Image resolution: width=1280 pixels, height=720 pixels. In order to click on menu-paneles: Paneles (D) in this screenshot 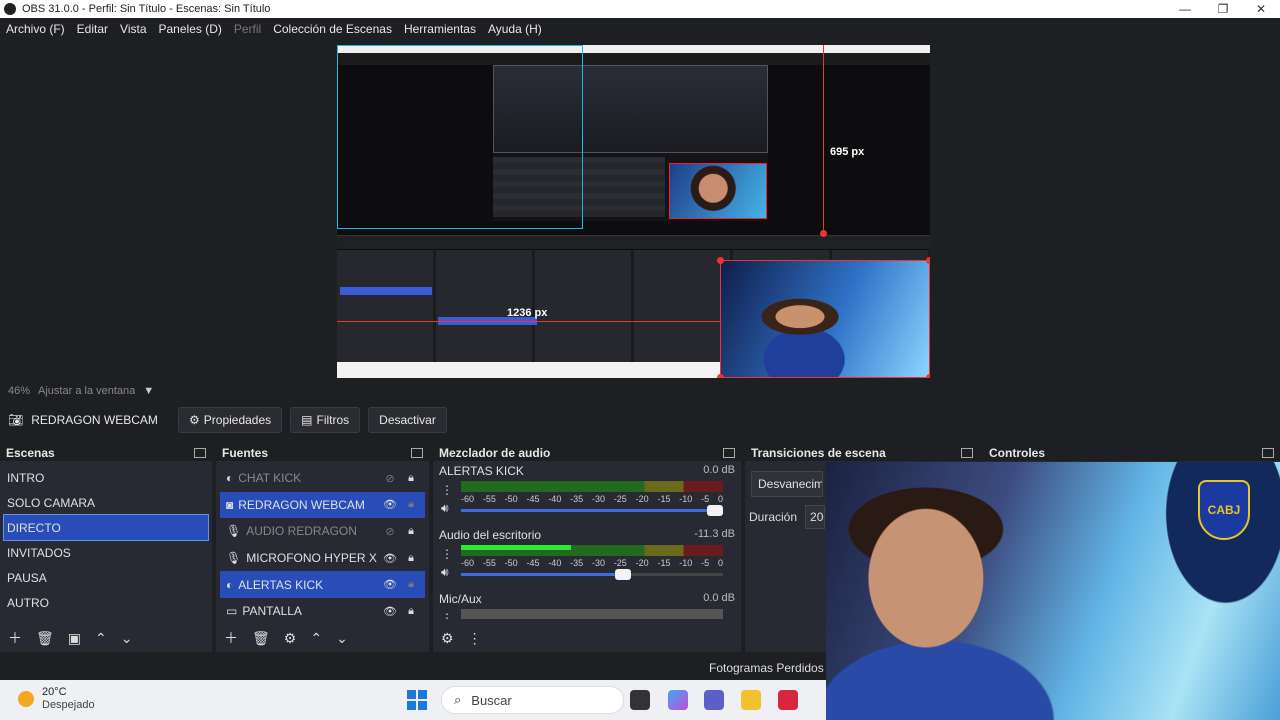, I will do `click(190, 29)`.